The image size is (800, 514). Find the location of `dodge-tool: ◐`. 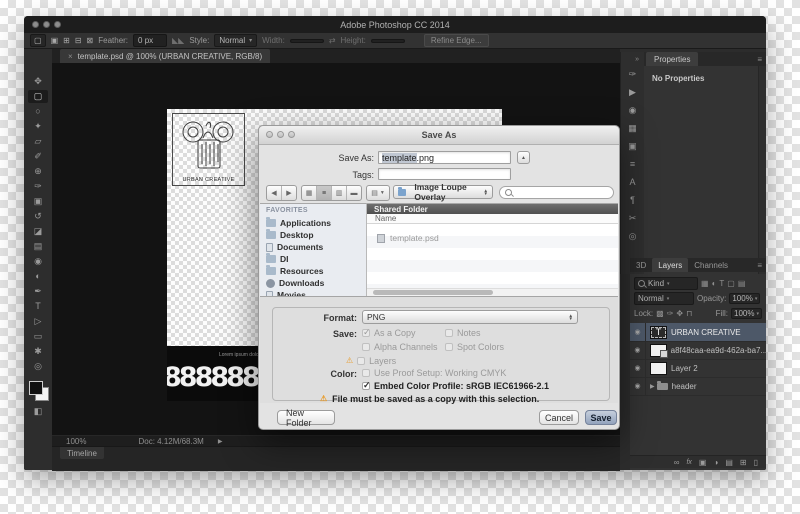

dodge-tool: ◐ is located at coordinates (38, 276).